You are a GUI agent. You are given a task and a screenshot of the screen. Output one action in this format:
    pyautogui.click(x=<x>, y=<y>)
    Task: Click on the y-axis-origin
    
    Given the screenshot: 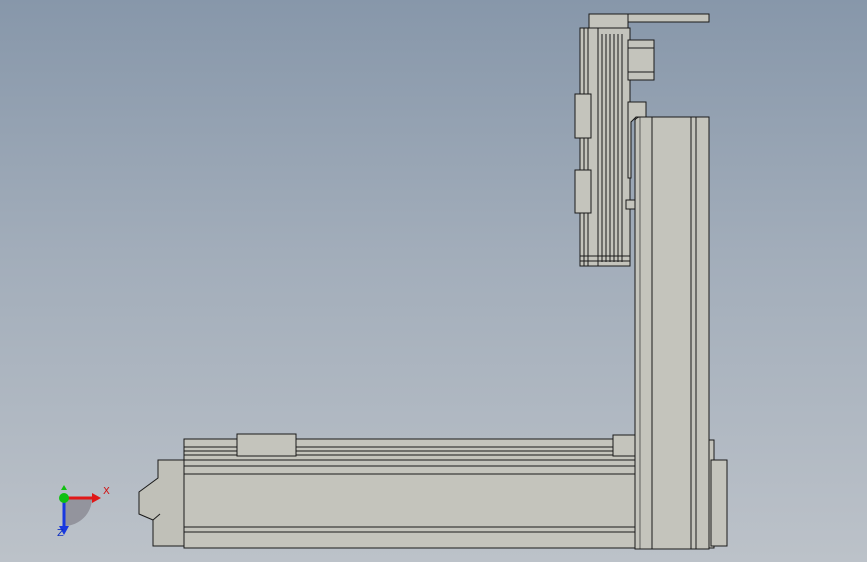 What is the action you would take?
    pyautogui.click(x=64, y=498)
    